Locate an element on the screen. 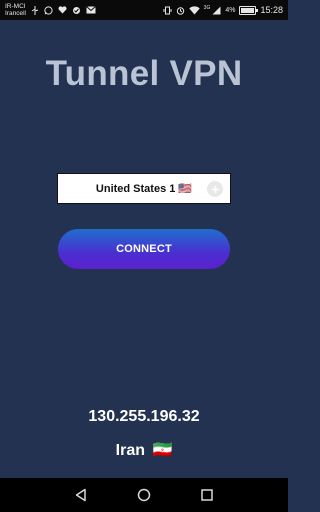 Image resolution: width=320 pixels, height=512 pixels. home-icon is located at coordinates (144, 495).